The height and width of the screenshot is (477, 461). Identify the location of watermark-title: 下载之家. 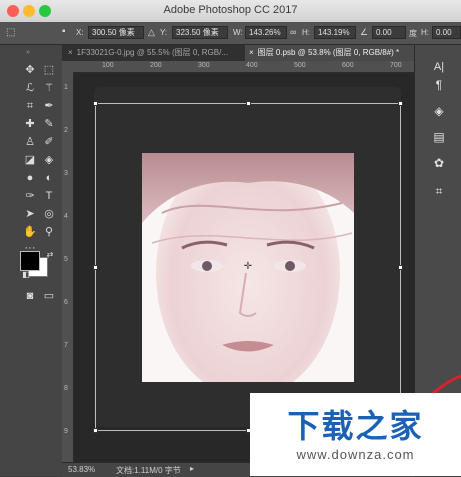
(355, 426).